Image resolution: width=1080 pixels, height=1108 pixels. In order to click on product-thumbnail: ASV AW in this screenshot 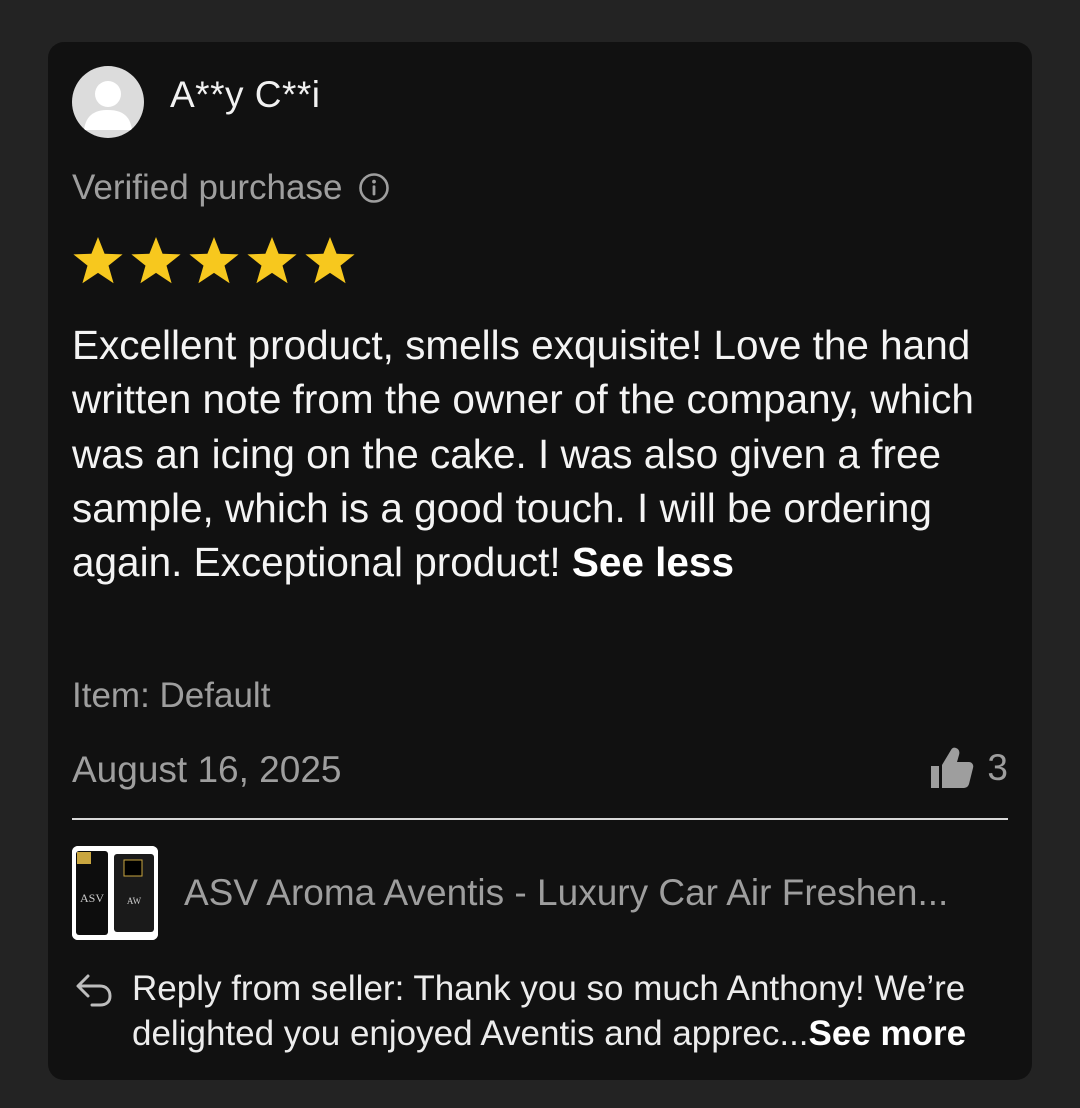, I will do `click(115, 893)`.